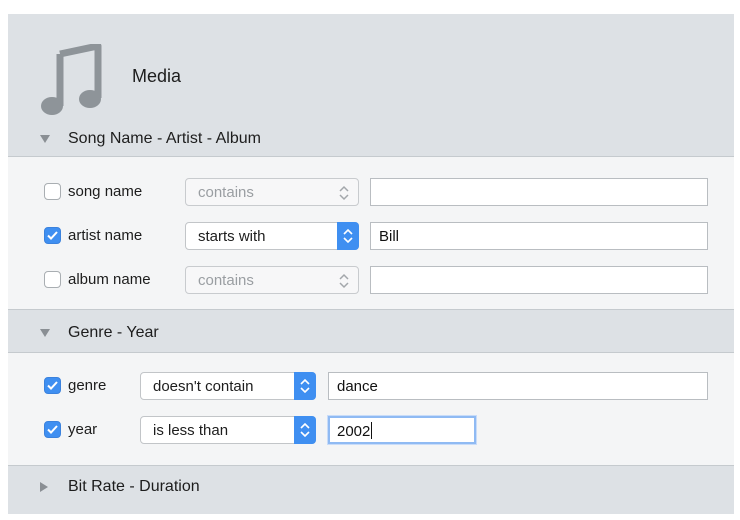 The width and height of the screenshot is (740, 520). I want to click on year-value-input: 2002, so click(402, 430).